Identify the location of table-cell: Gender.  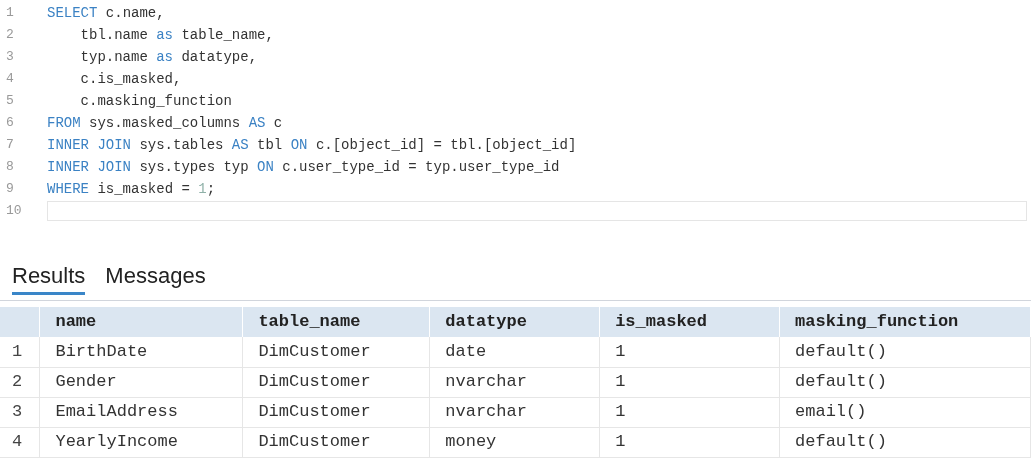
(141, 382).